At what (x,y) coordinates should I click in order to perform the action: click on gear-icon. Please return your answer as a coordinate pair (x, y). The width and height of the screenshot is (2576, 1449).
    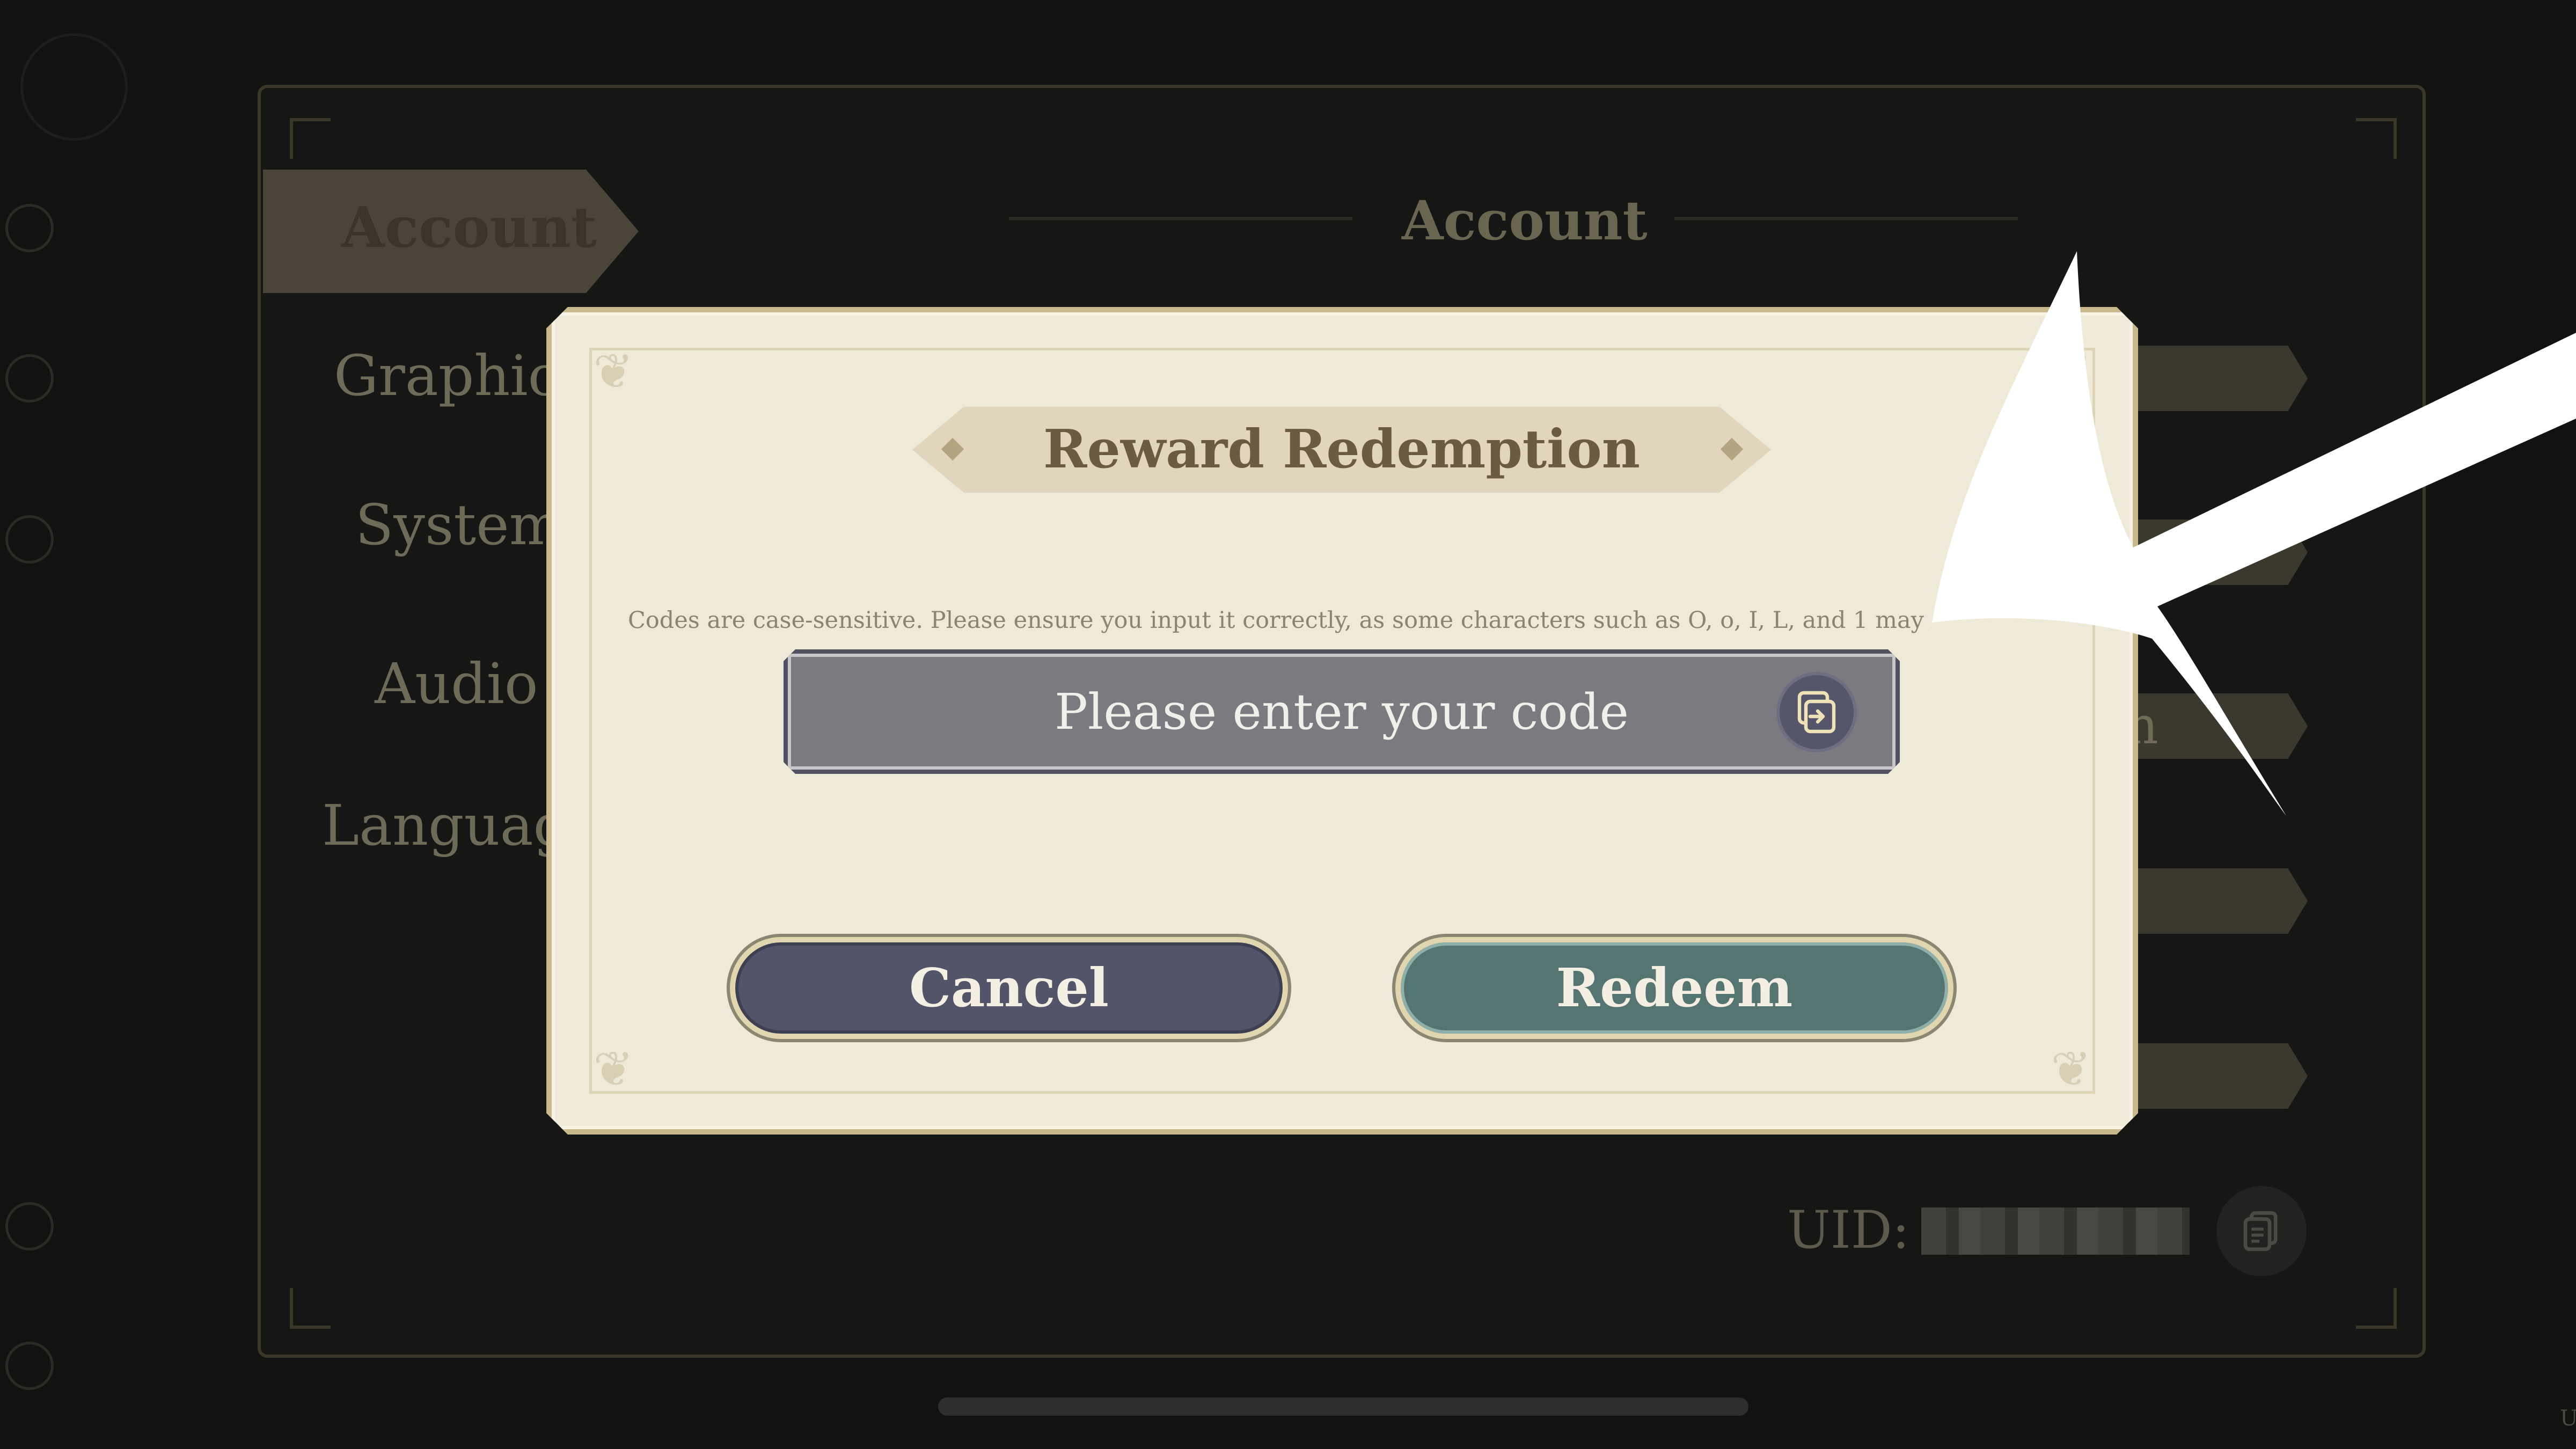
    Looking at the image, I should click on (29, 1366).